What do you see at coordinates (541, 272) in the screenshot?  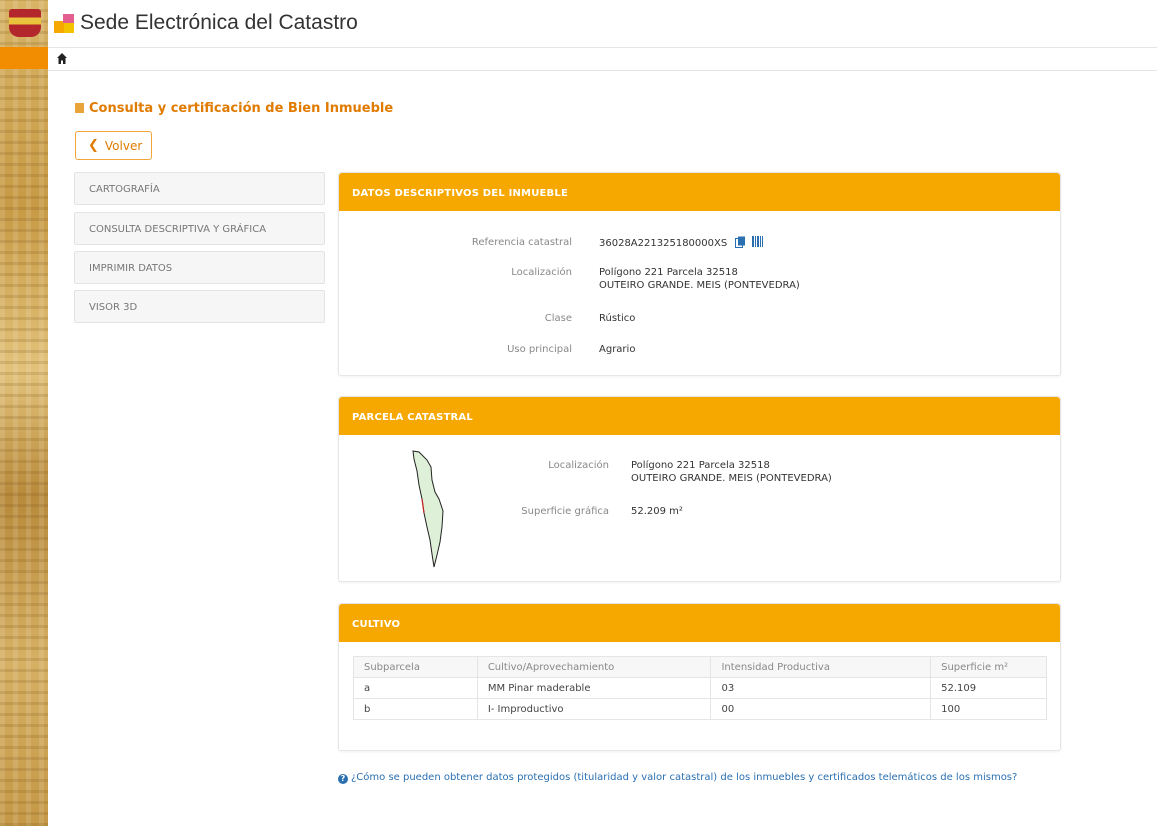 I see `localizacion-label: Localización` at bounding box center [541, 272].